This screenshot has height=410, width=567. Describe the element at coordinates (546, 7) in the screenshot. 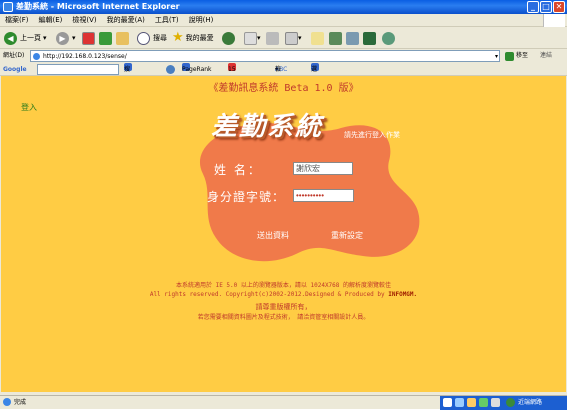

I see `maximize-button: □` at that location.